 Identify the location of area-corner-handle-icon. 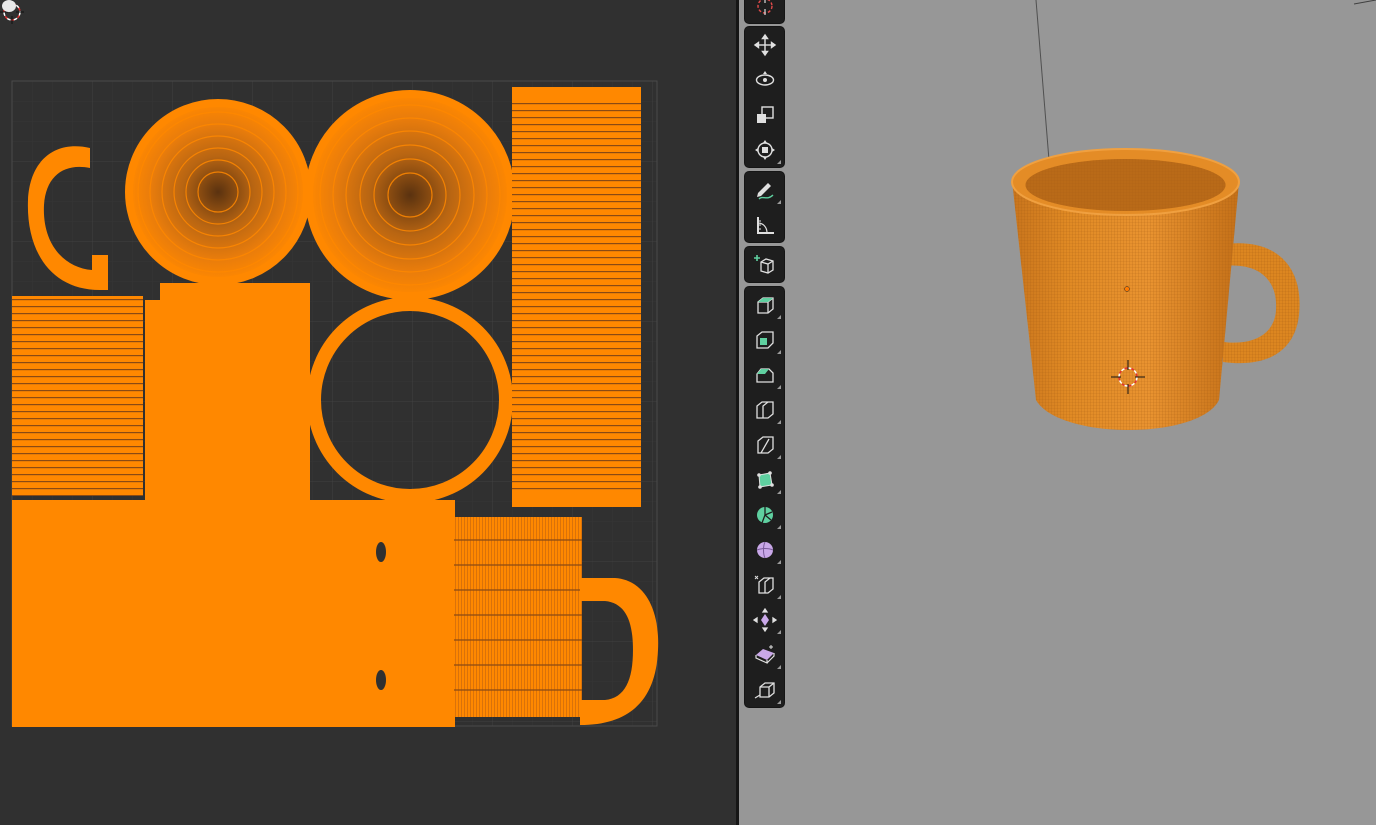
(9, 7).